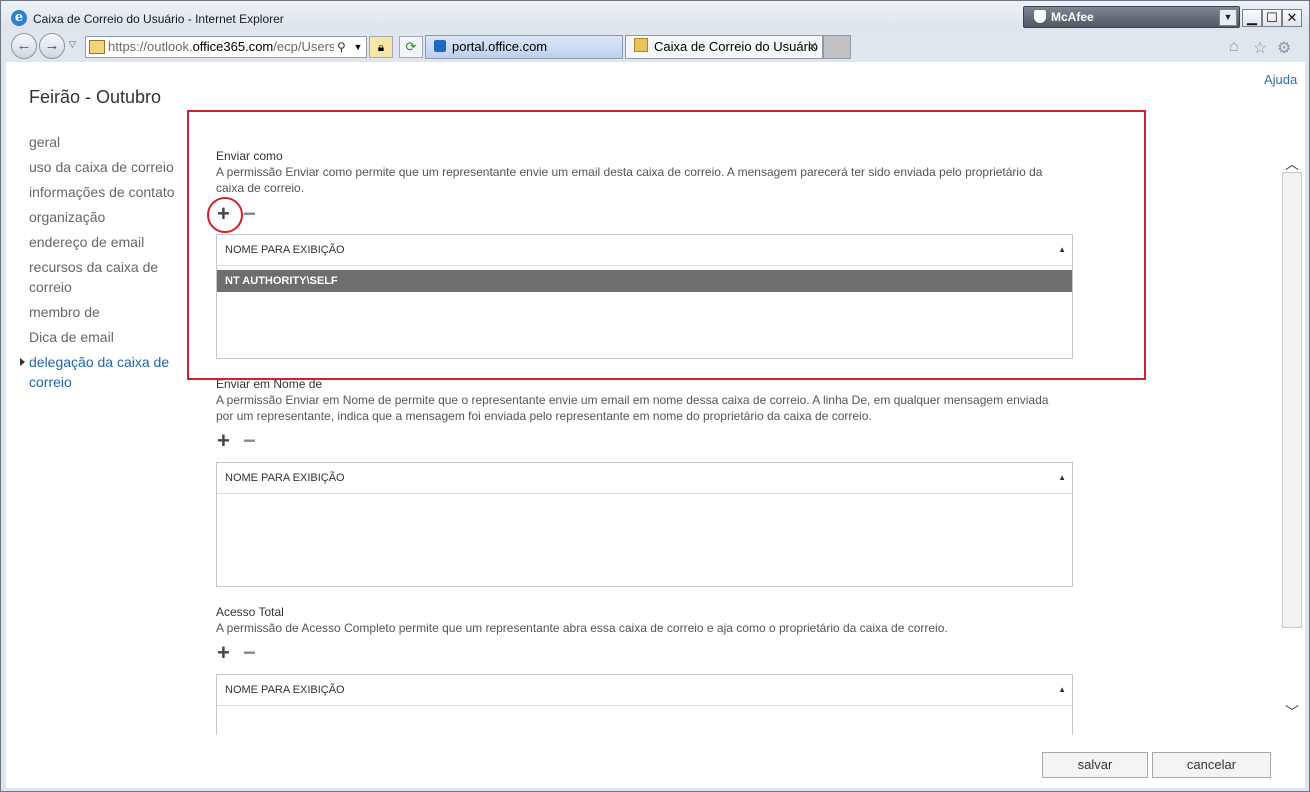 The width and height of the screenshot is (1310, 792). What do you see at coordinates (225, 215) in the screenshot?
I see `highlight-circle` at bounding box center [225, 215].